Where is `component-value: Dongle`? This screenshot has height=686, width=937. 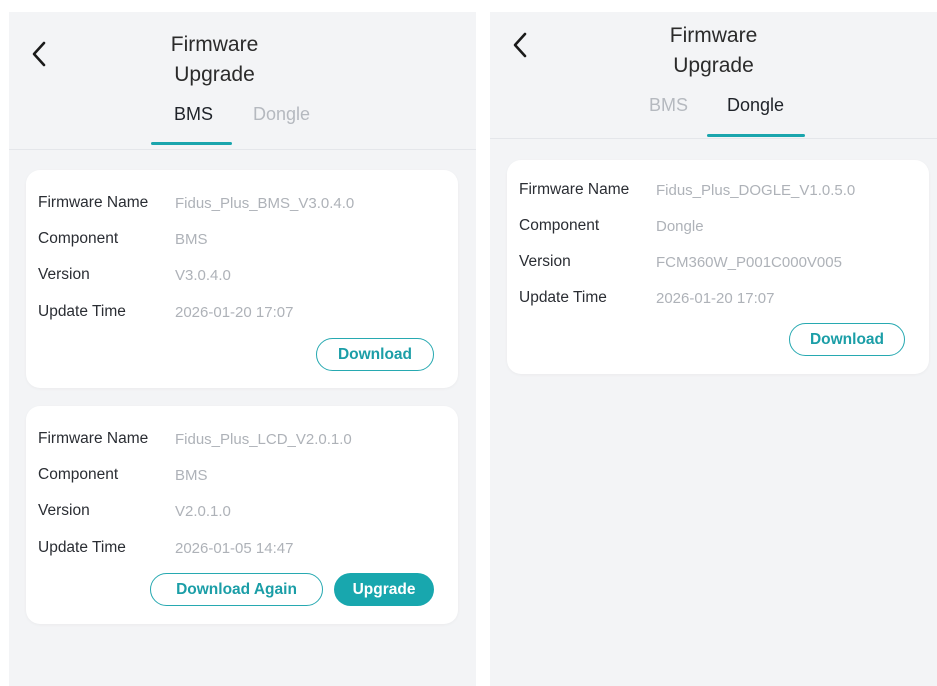 component-value: Dongle is located at coordinates (680, 226).